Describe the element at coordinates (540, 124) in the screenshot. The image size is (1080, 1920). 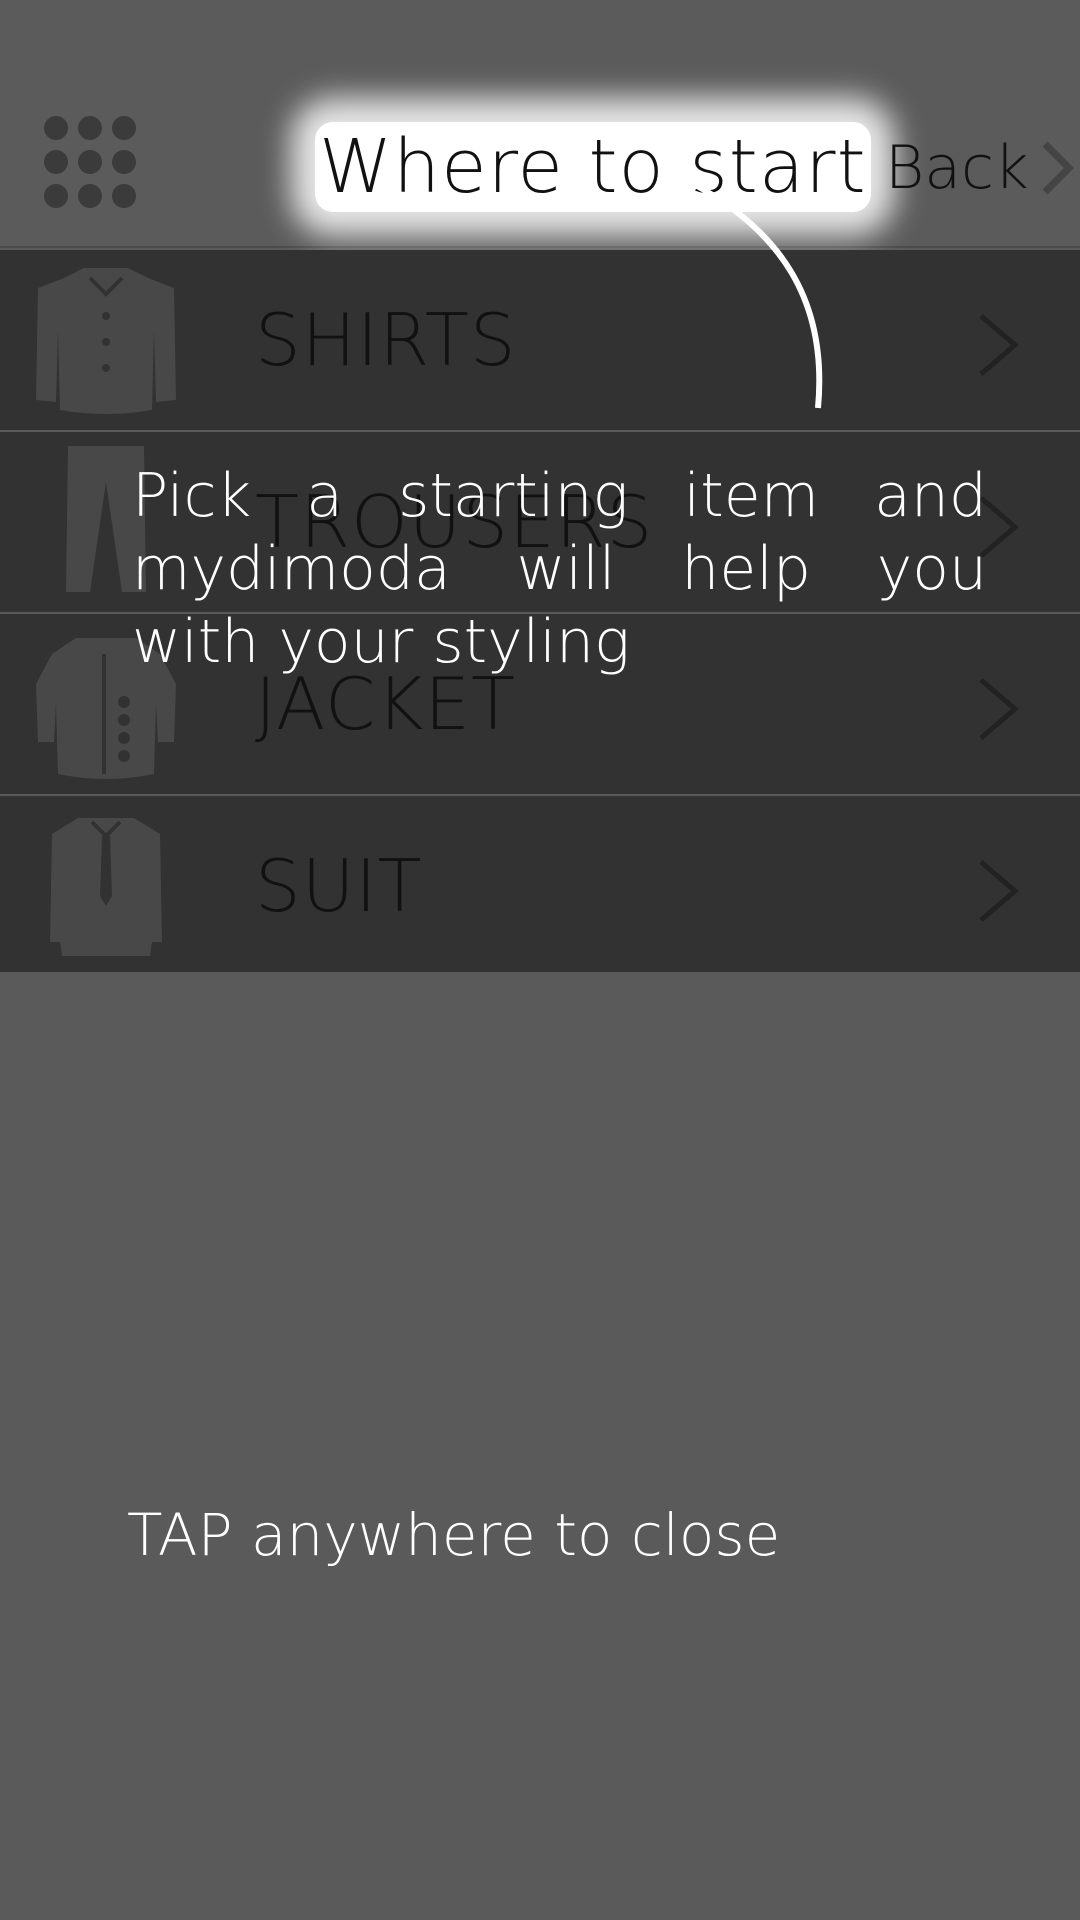
I see `header-bar: Where to start Back` at that location.